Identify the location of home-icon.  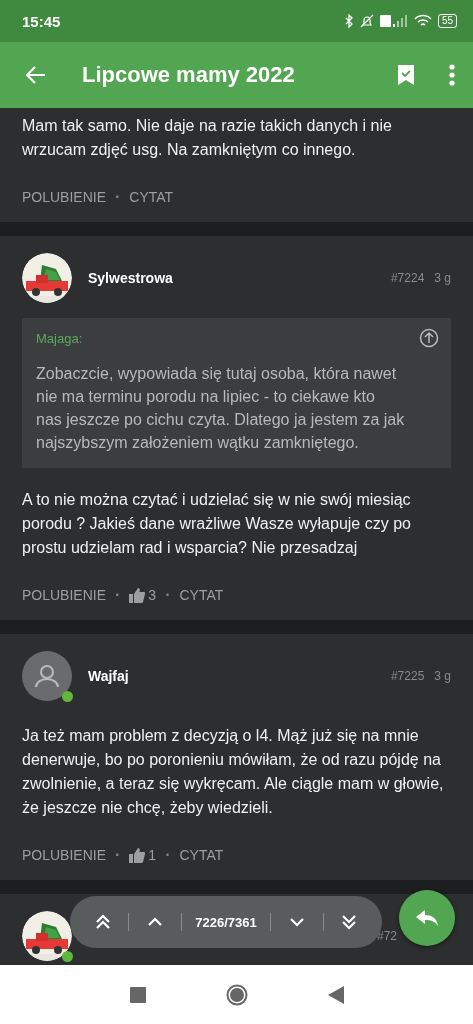
(236, 994).